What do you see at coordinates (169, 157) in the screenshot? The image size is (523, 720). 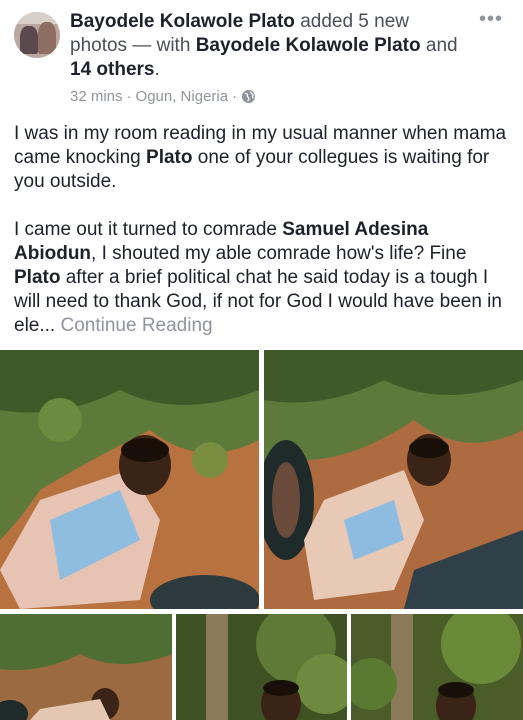 I see `plato-mention: Plato` at bounding box center [169, 157].